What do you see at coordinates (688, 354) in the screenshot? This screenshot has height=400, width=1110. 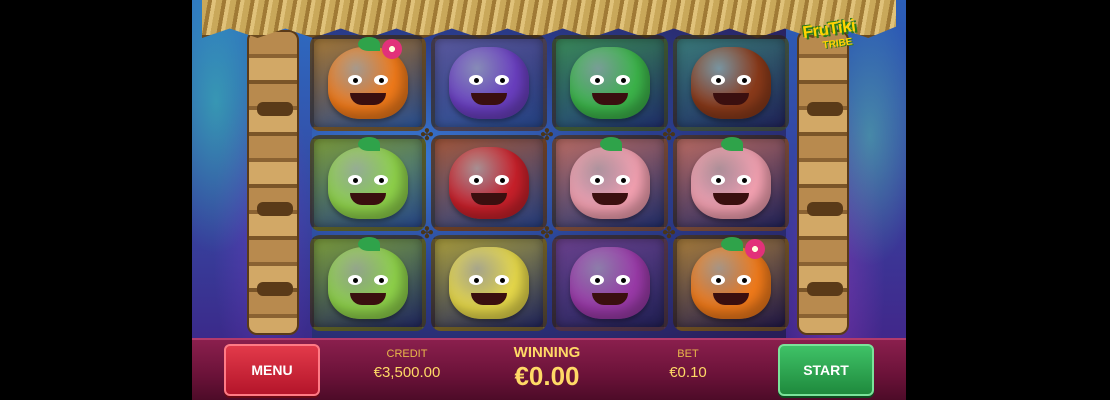 I see `bet-label: BET` at bounding box center [688, 354].